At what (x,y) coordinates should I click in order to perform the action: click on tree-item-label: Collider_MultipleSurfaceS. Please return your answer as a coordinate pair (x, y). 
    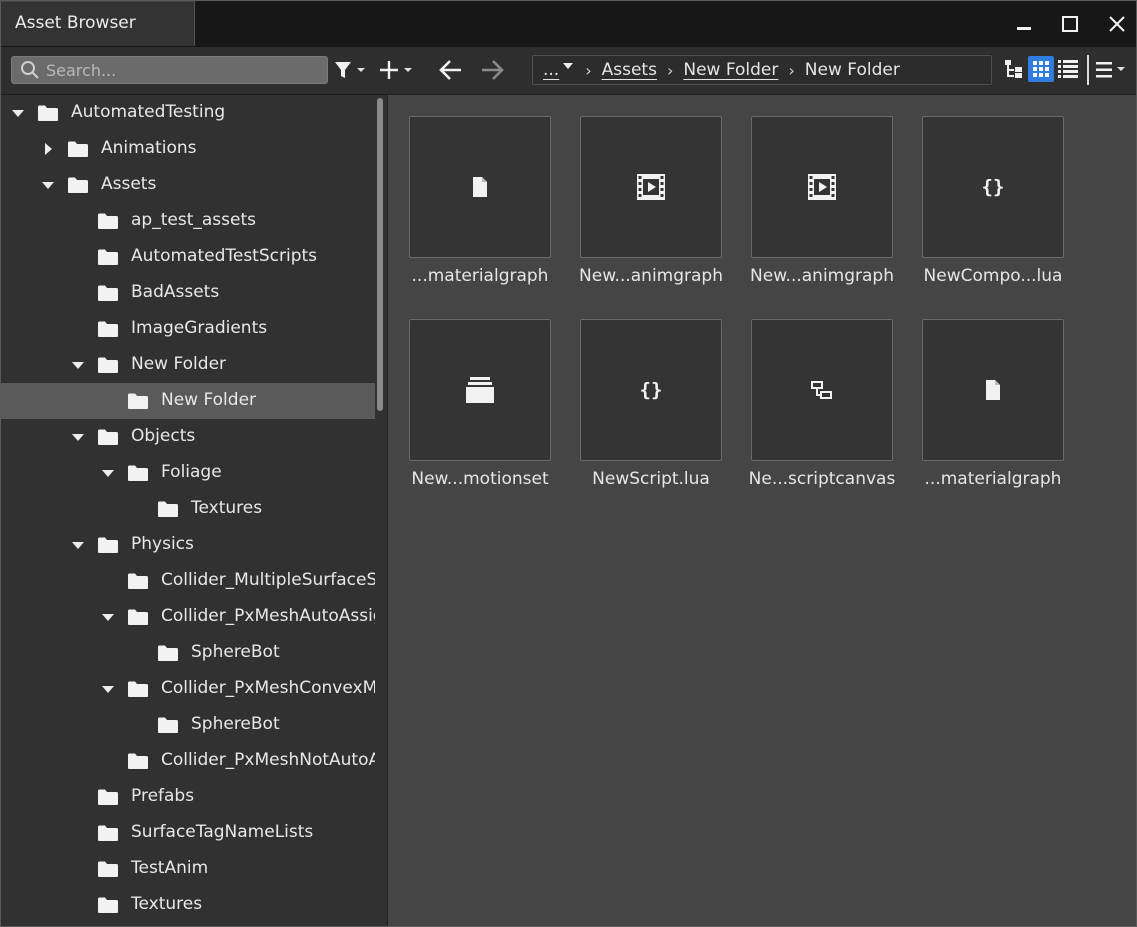
    Looking at the image, I should click on (268, 580).